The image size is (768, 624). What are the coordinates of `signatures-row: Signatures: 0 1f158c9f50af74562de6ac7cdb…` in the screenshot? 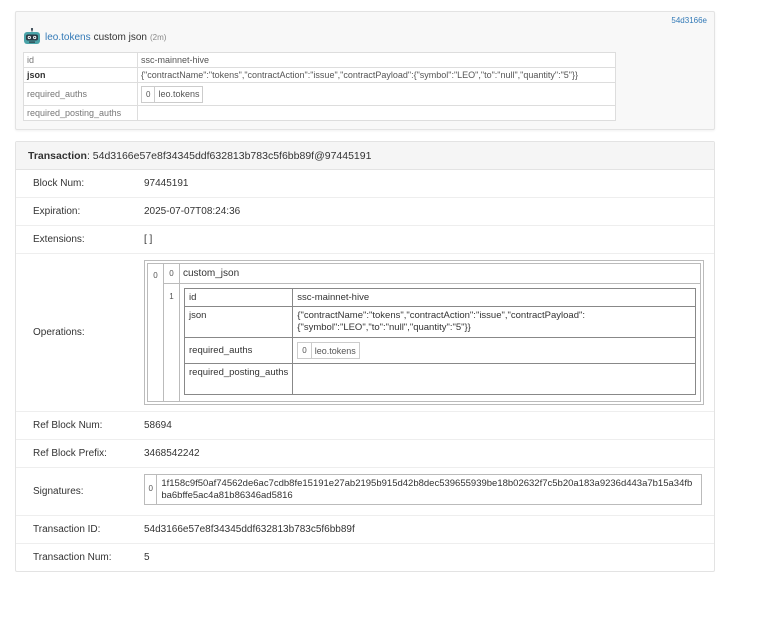 It's located at (365, 492).